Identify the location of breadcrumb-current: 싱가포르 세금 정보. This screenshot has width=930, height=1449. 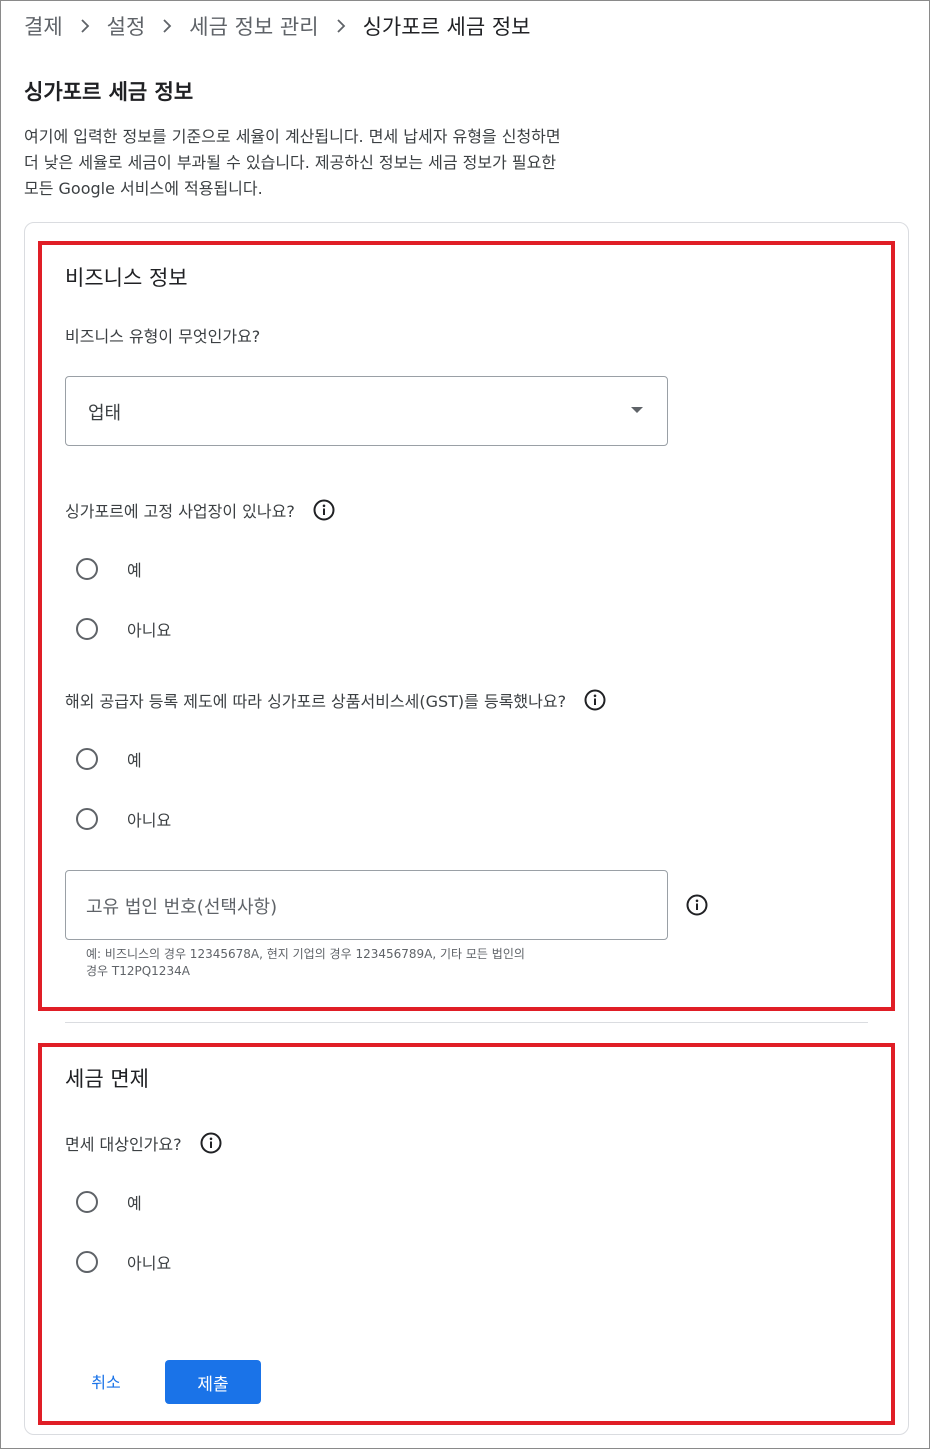
(446, 27).